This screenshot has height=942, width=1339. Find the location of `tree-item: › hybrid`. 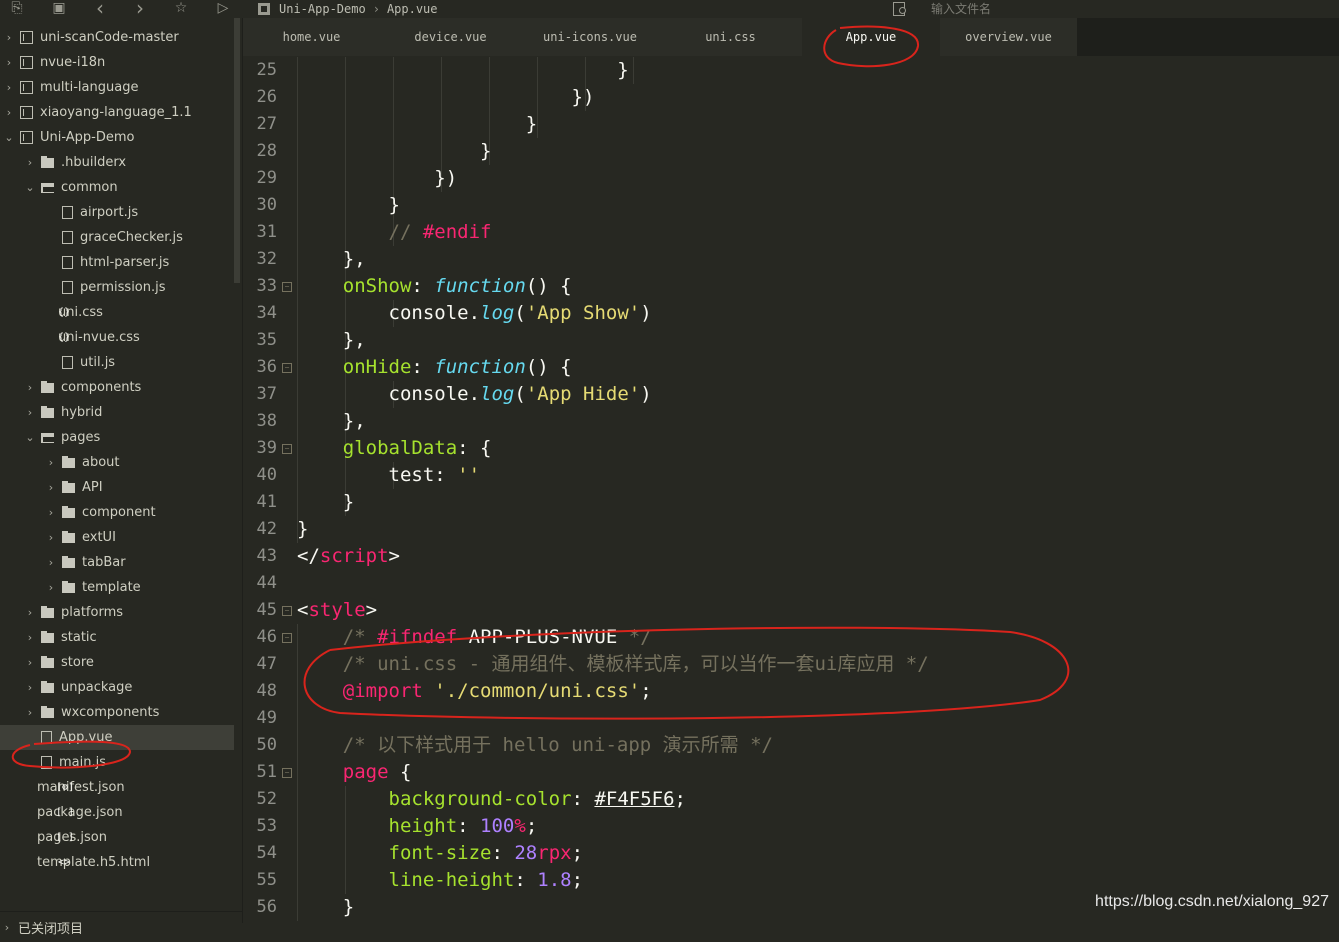

tree-item: › hybrid is located at coordinates (117, 412).